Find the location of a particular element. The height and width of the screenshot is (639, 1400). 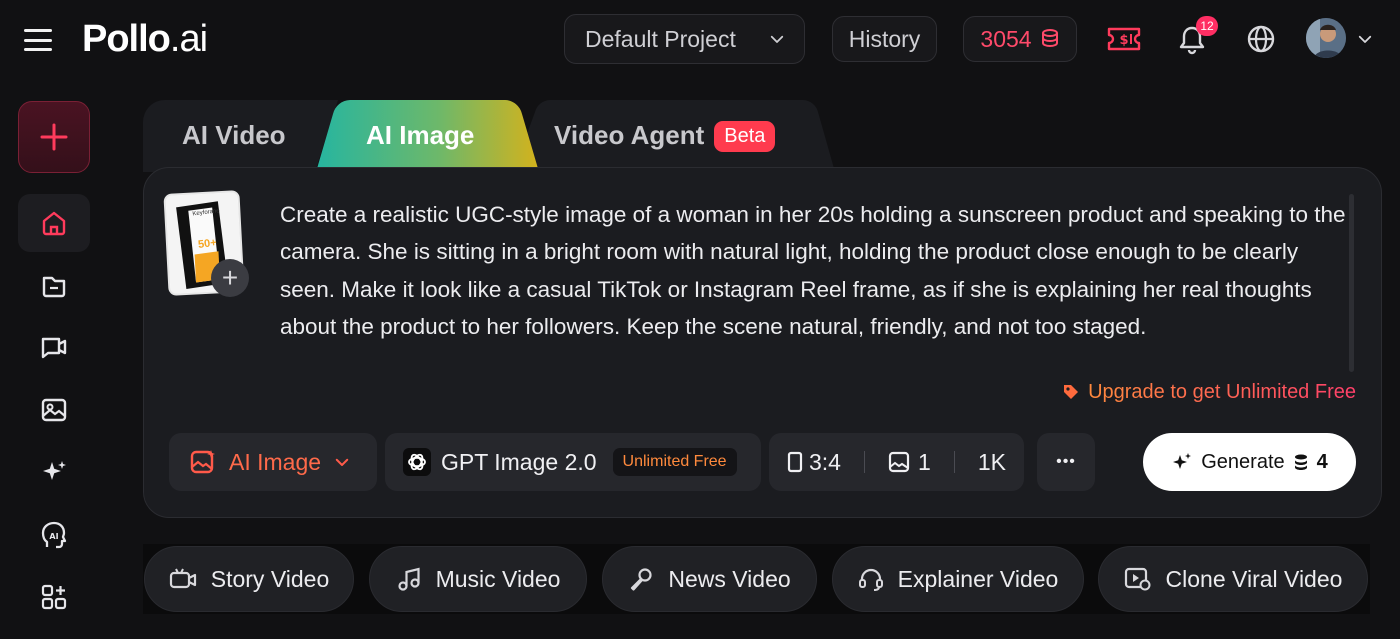

more-options-button: ••• is located at coordinates (1066, 462).